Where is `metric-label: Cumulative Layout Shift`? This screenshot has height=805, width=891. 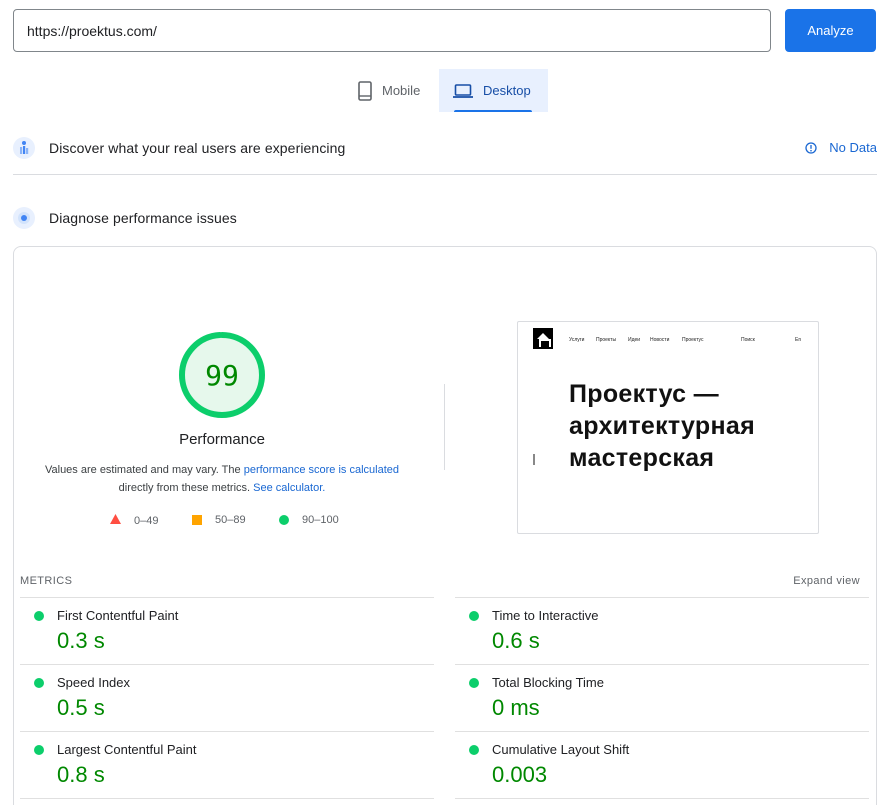
metric-label: Cumulative Layout Shift is located at coordinates (561, 749).